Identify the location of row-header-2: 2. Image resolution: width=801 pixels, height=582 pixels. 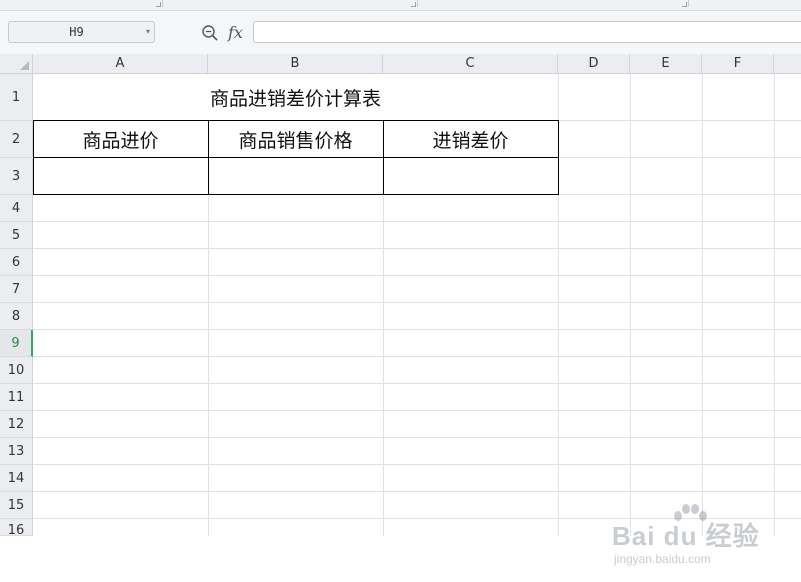
(16, 139).